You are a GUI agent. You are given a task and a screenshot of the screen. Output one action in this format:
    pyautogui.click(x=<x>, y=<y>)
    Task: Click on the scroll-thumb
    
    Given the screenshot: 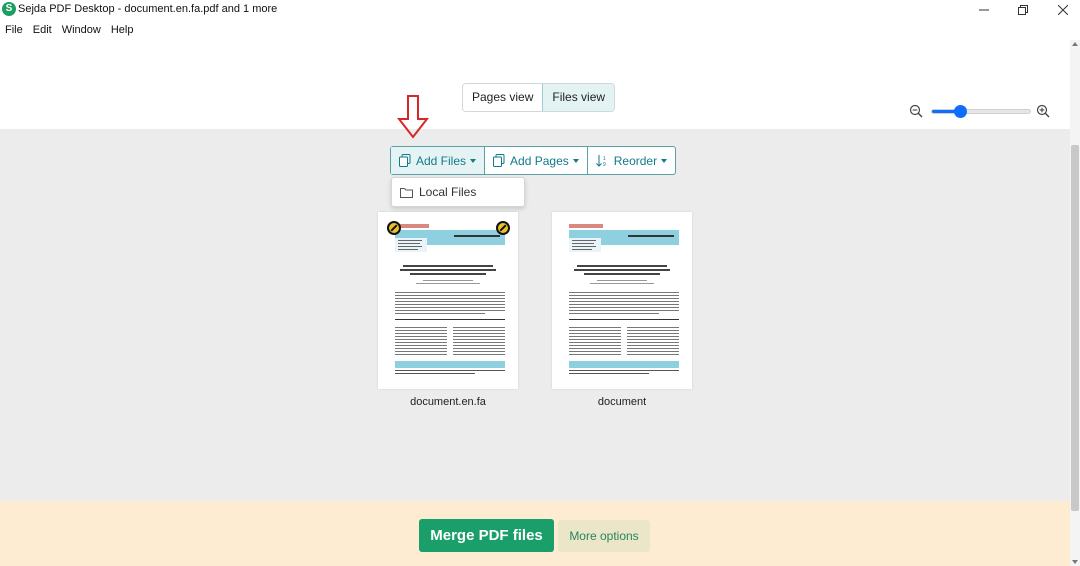 What is the action you would take?
    pyautogui.click(x=1075, y=328)
    